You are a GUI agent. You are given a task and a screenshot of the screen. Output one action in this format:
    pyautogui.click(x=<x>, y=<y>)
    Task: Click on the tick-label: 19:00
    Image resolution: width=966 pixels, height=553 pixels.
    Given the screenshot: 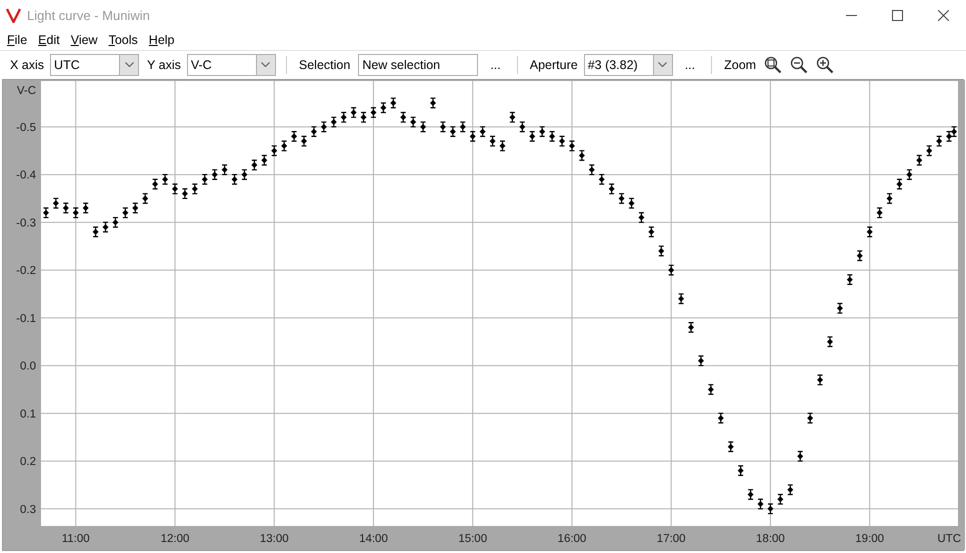 What is the action you would take?
    pyautogui.click(x=869, y=539)
    